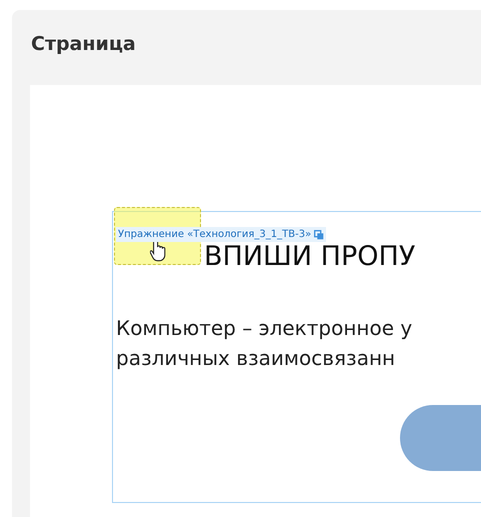 The image size is (481, 517). I want to click on paragraph-line: Компьютер – электронное у, so click(264, 328).